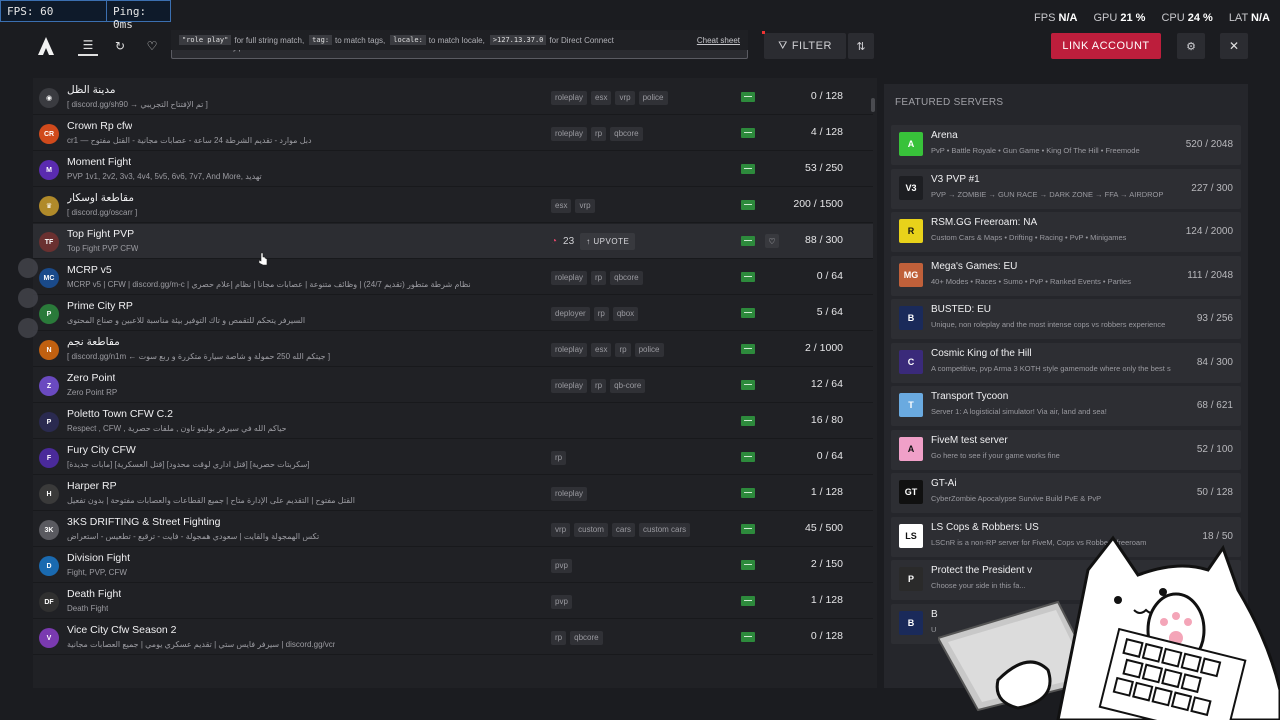 Image resolution: width=1280 pixels, height=720 pixels. I want to click on player-count: 5 / 64, so click(829, 312).